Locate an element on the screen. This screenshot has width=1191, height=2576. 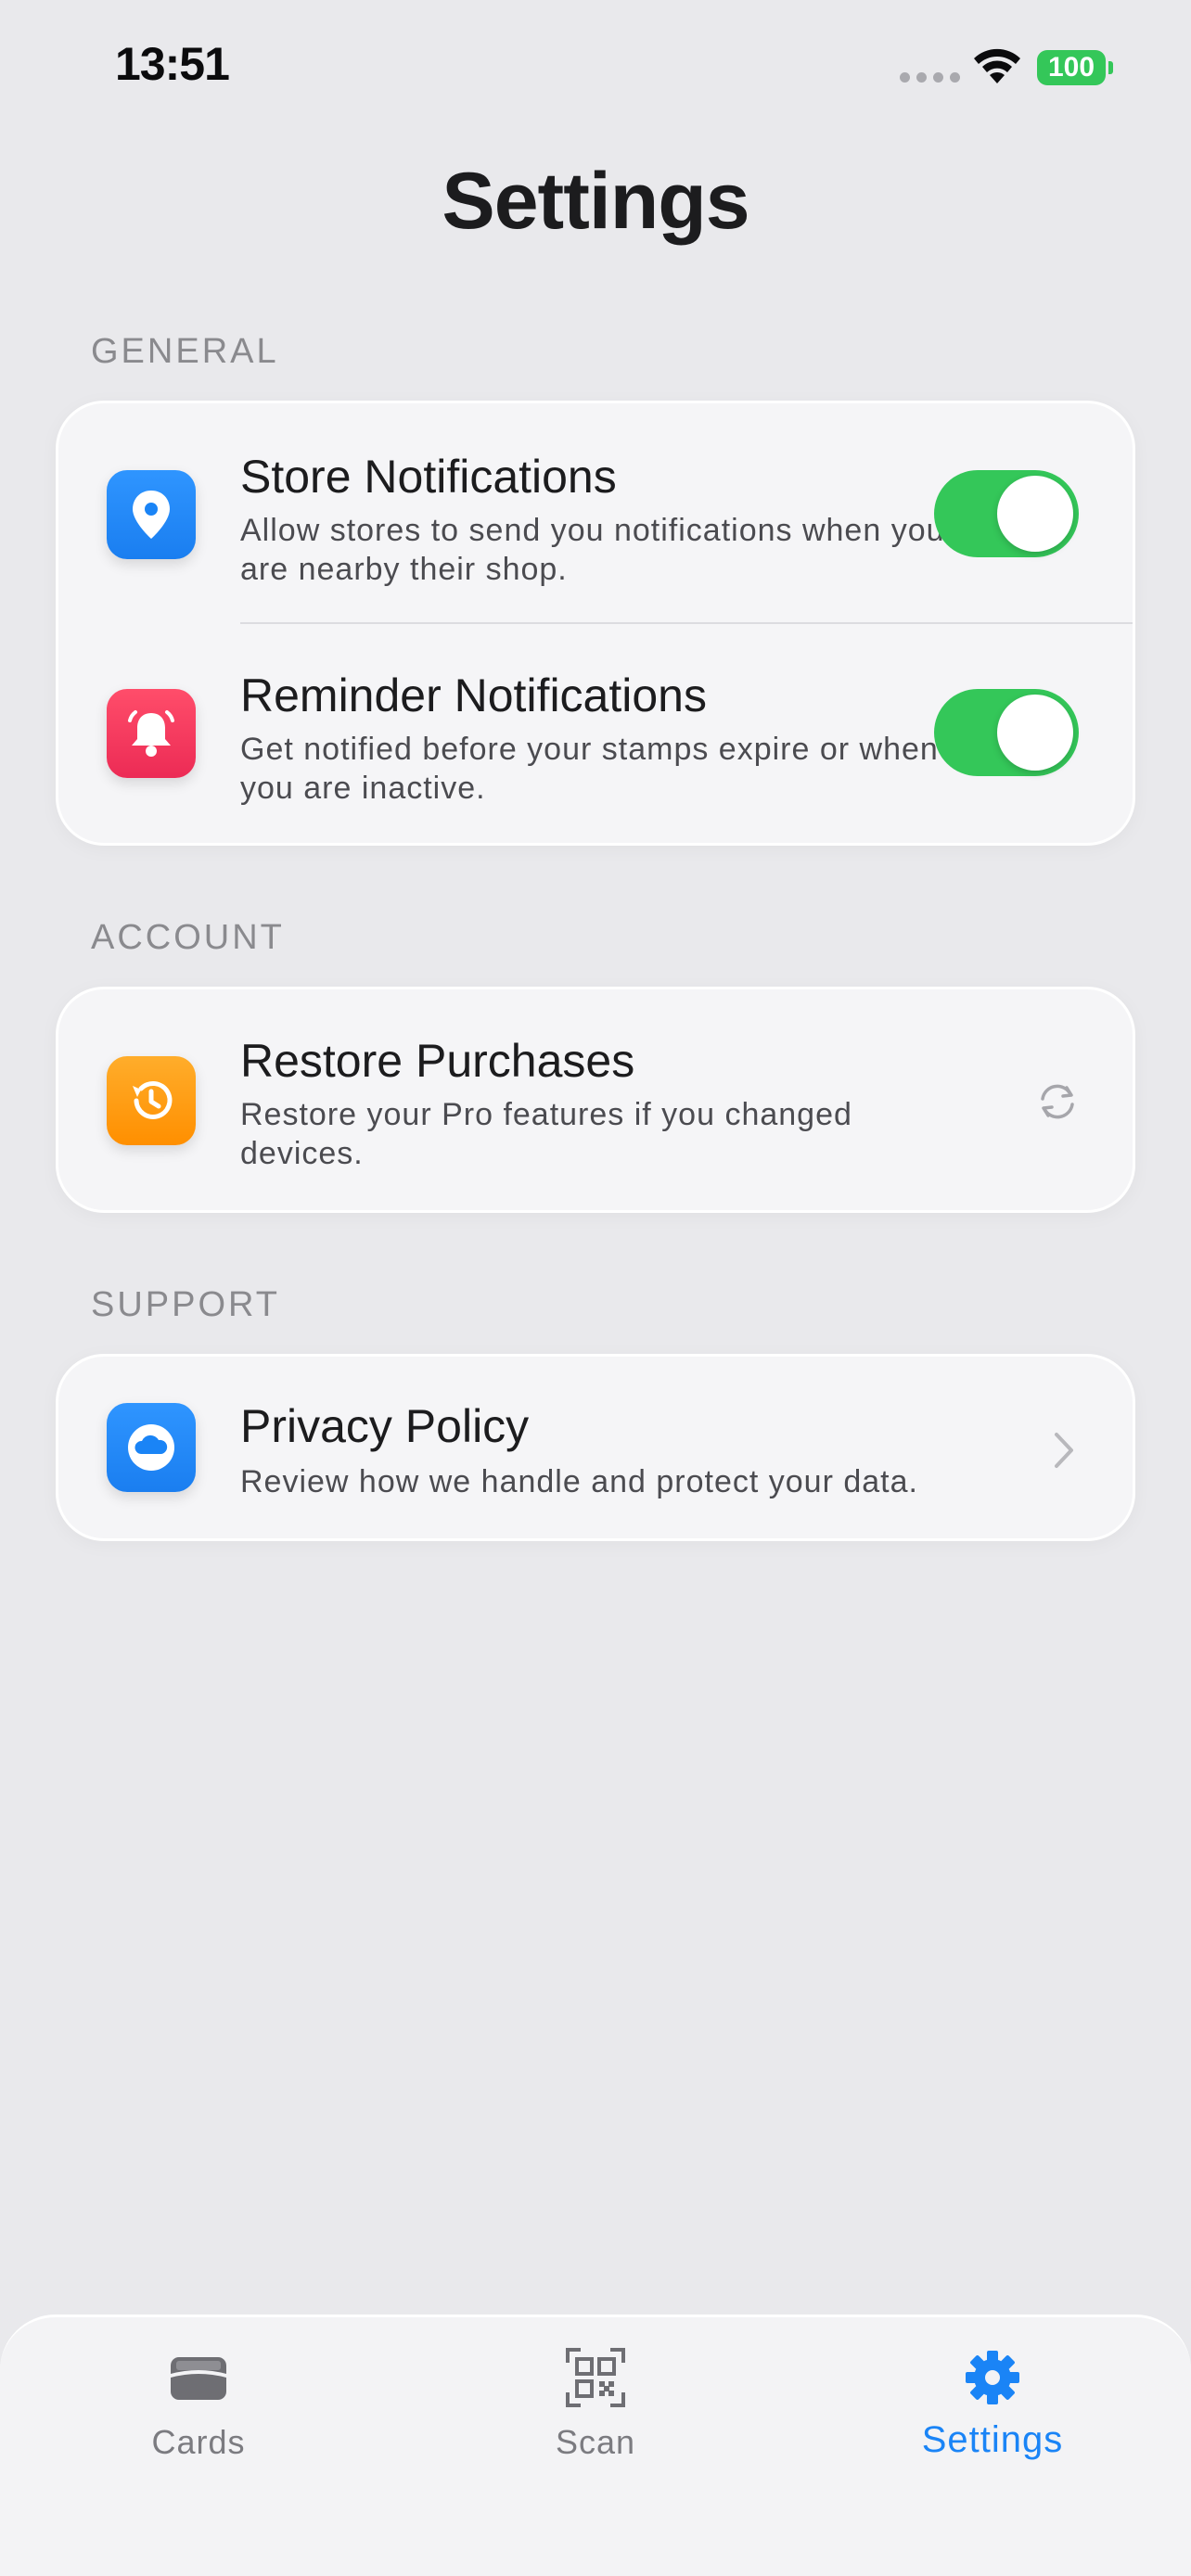
restore-purchases-title: Restore Purchases is located at coordinates (437, 1061).